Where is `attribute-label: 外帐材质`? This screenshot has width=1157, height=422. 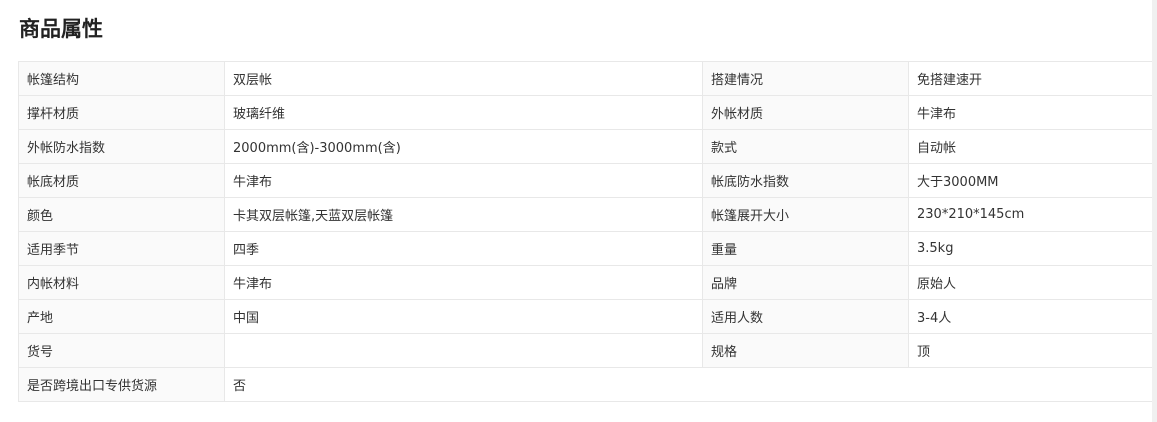
attribute-label: 外帐材质 is located at coordinates (805, 112).